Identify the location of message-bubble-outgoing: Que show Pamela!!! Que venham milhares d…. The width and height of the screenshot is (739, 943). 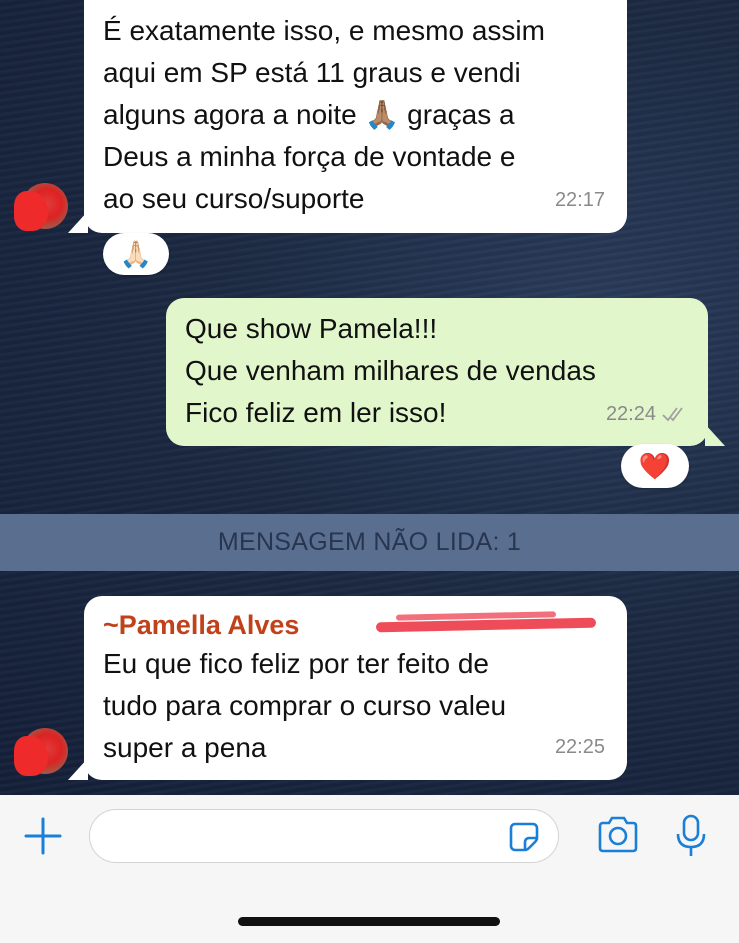
(437, 372).